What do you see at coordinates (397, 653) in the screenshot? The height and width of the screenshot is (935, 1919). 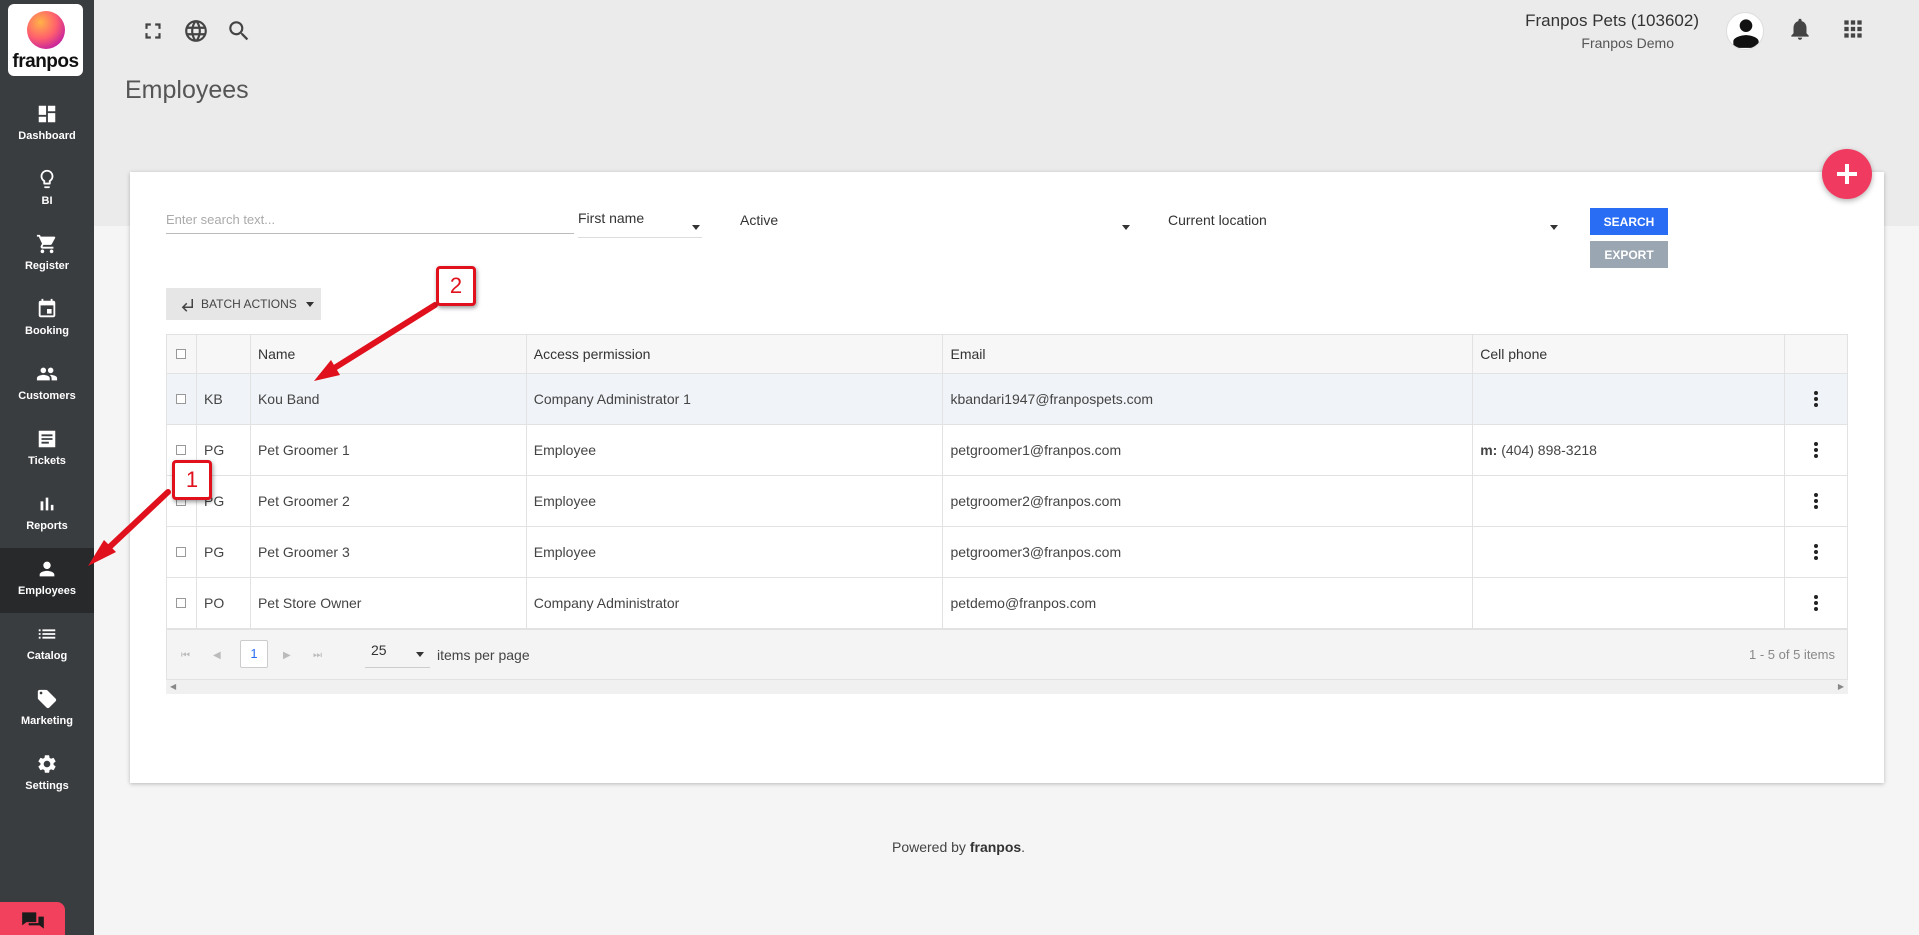 I see `page-size-select: 25` at bounding box center [397, 653].